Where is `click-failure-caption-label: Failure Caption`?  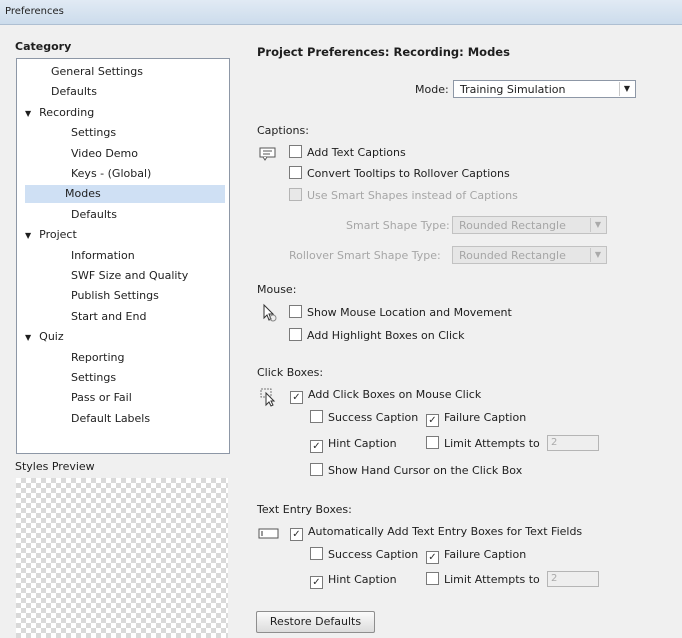
click-failure-caption-label: Failure Caption is located at coordinates (485, 417).